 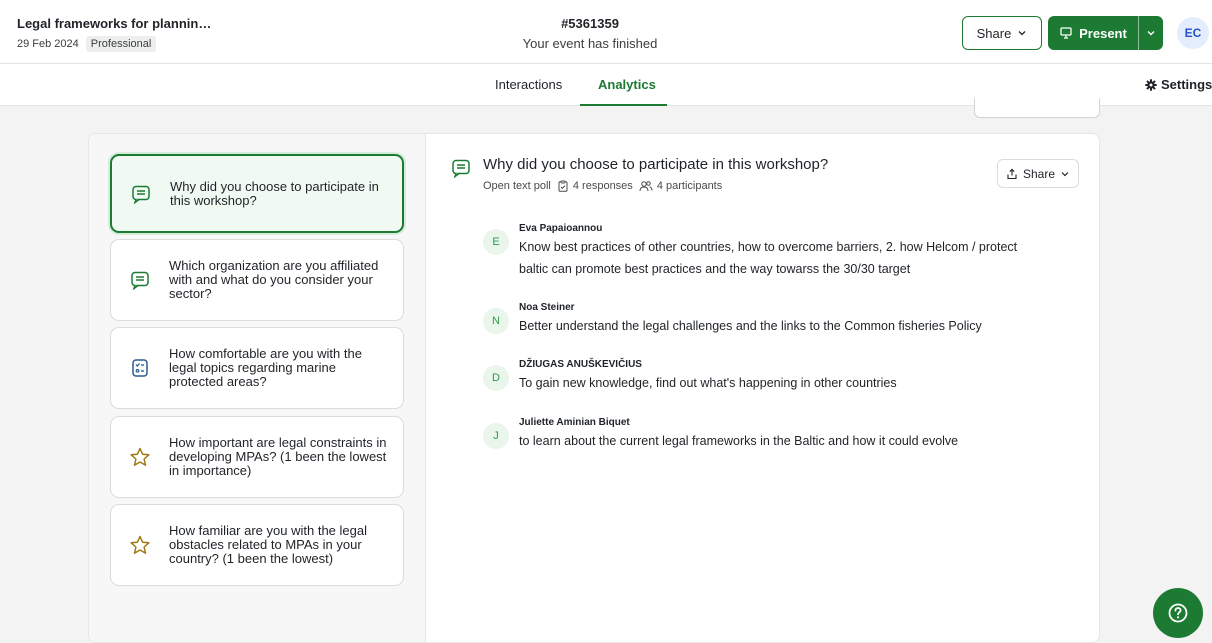 What do you see at coordinates (1151, 84) in the screenshot?
I see `gear-icon` at bounding box center [1151, 84].